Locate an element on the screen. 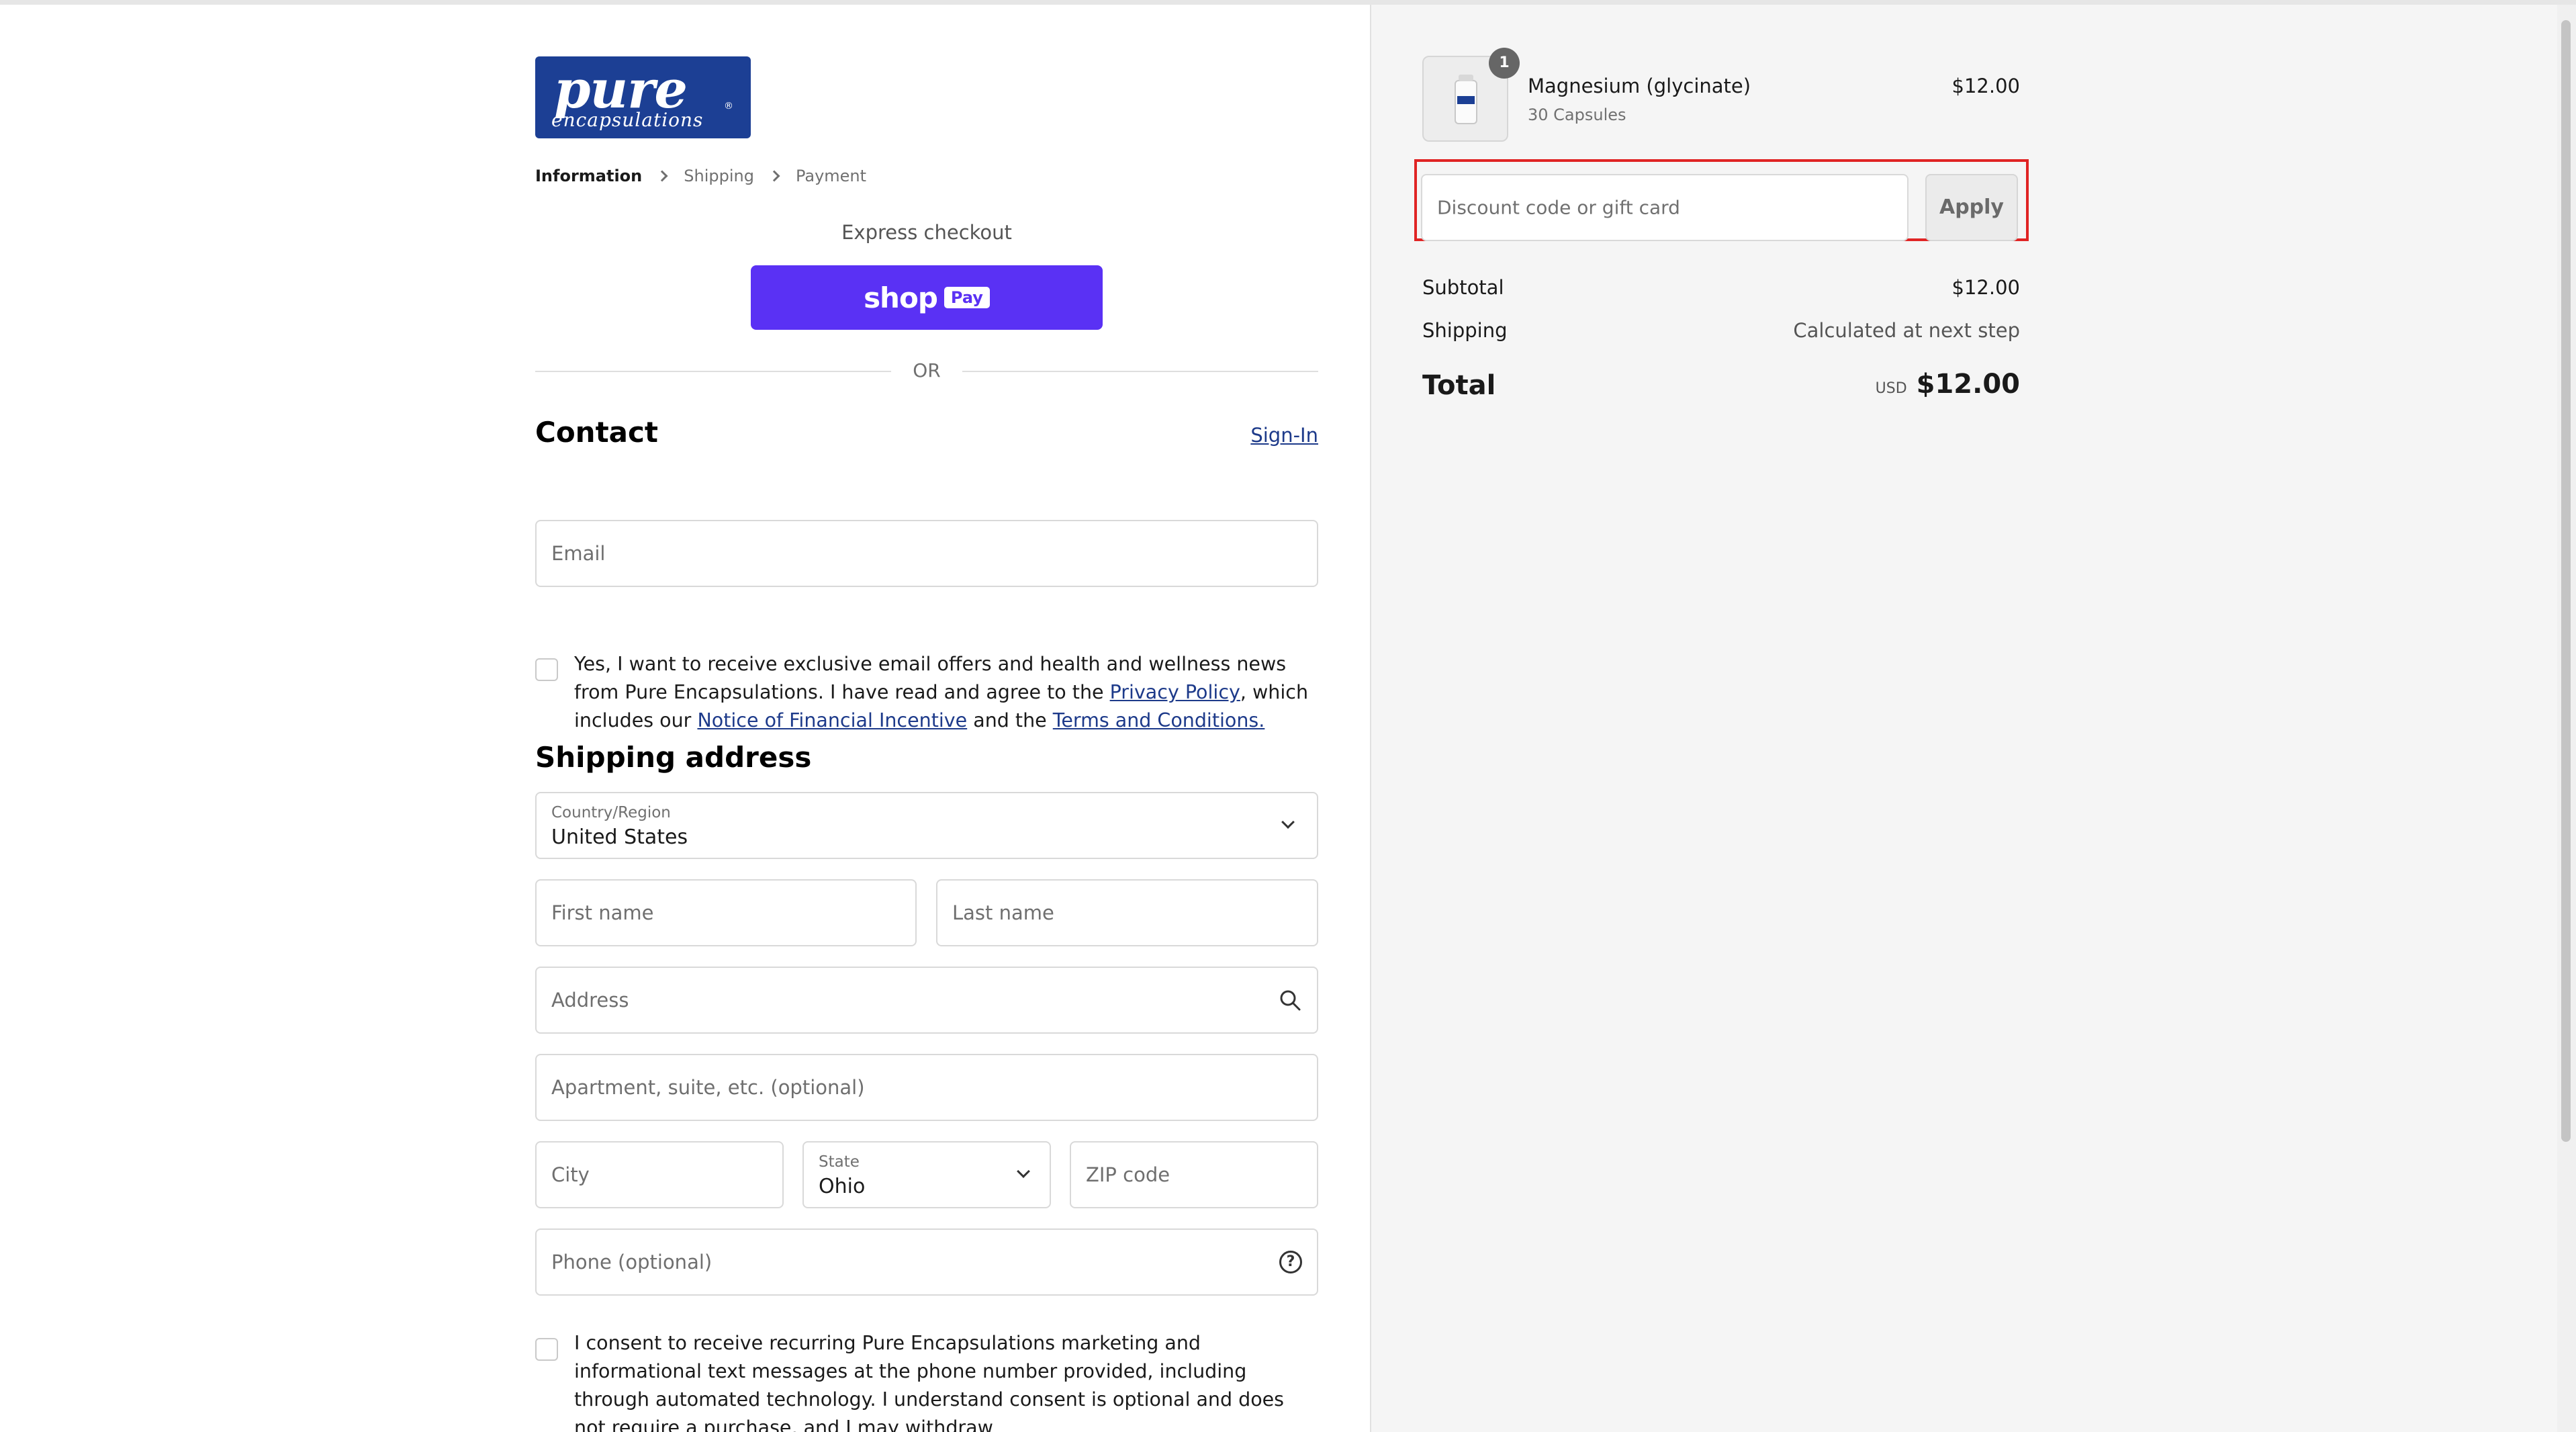 The image size is (2576, 1432). state-select: State Ohio is located at coordinates (926, 1174).